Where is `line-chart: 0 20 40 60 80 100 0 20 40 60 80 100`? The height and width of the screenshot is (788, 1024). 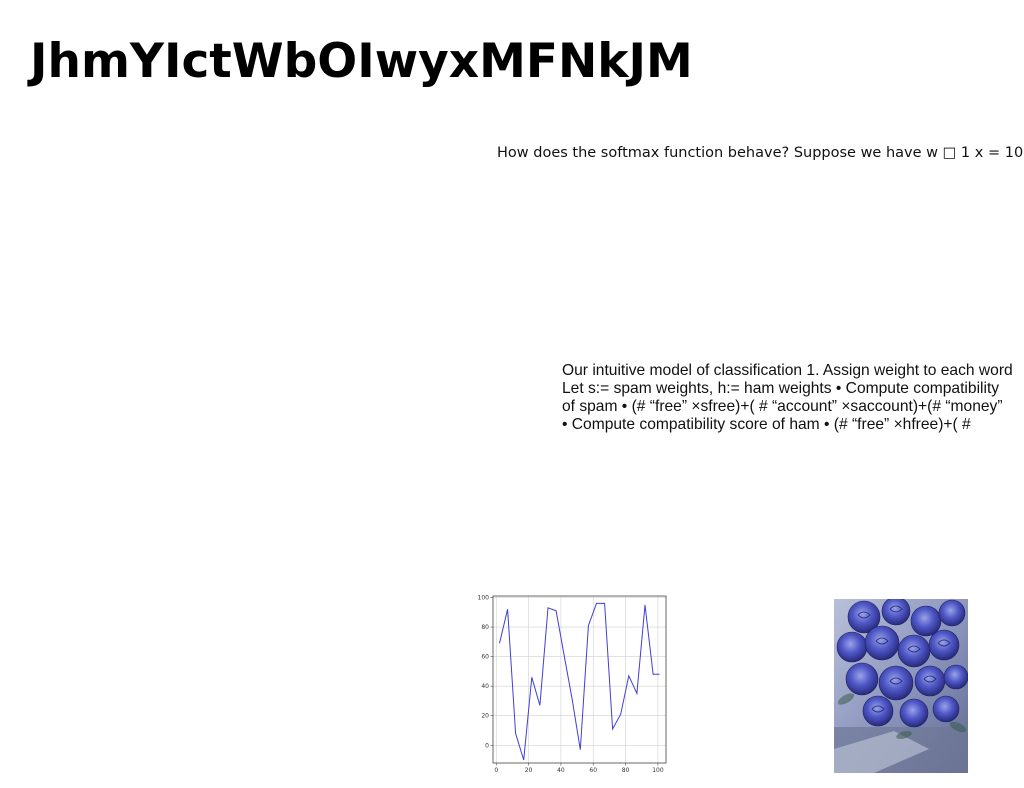
line-chart: 0 20 40 60 80 100 0 20 40 60 80 100 is located at coordinates (573, 684).